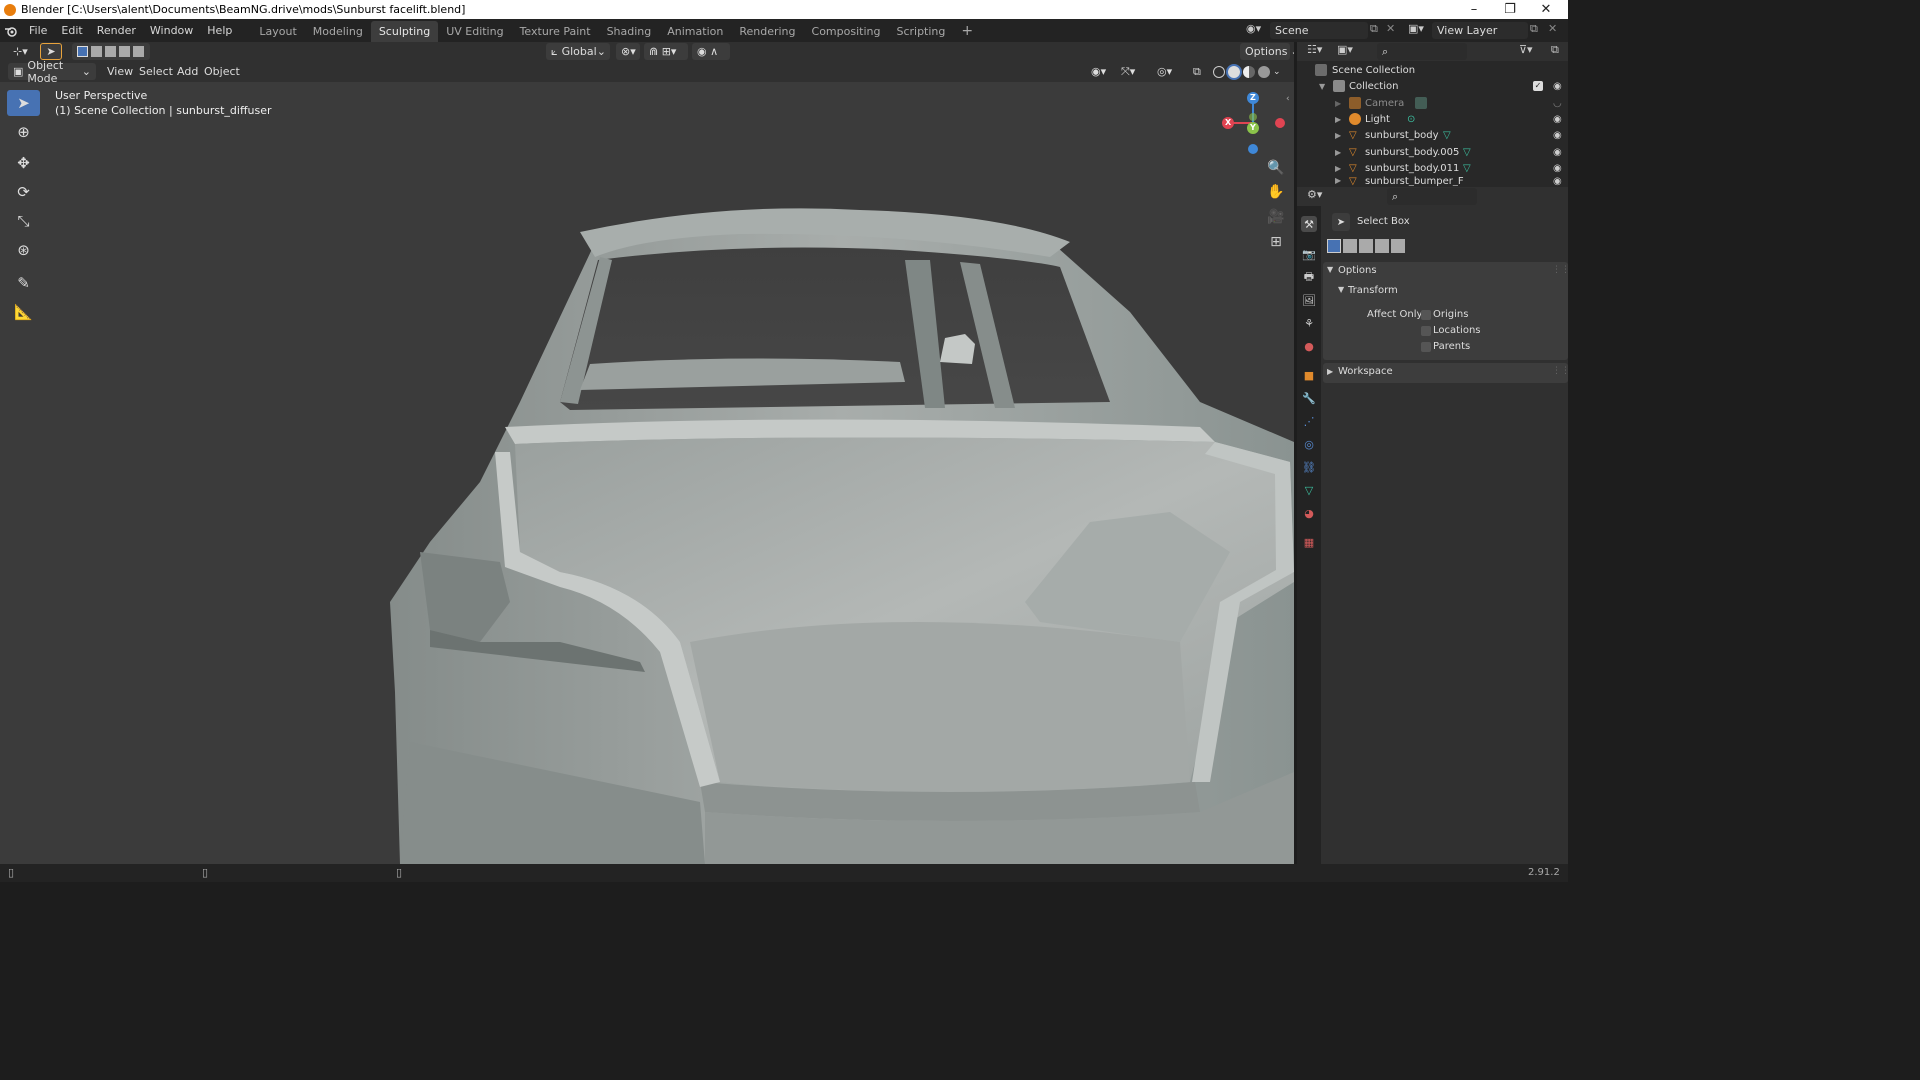  What do you see at coordinates (1309, 444) in the screenshot?
I see `physics-tab-icon: ◎` at bounding box center [1309, 444].